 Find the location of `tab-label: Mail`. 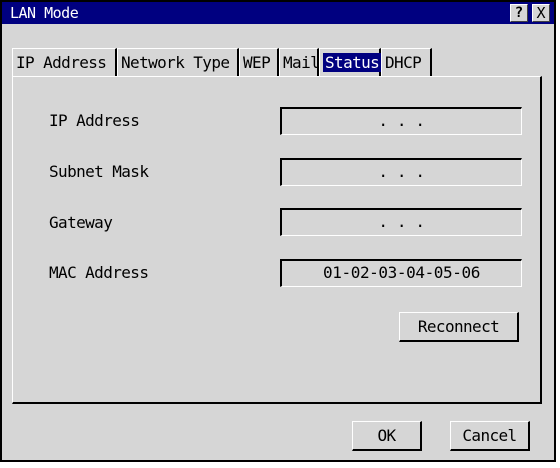

tab-label: Mail is located at coordinates (301, 62).